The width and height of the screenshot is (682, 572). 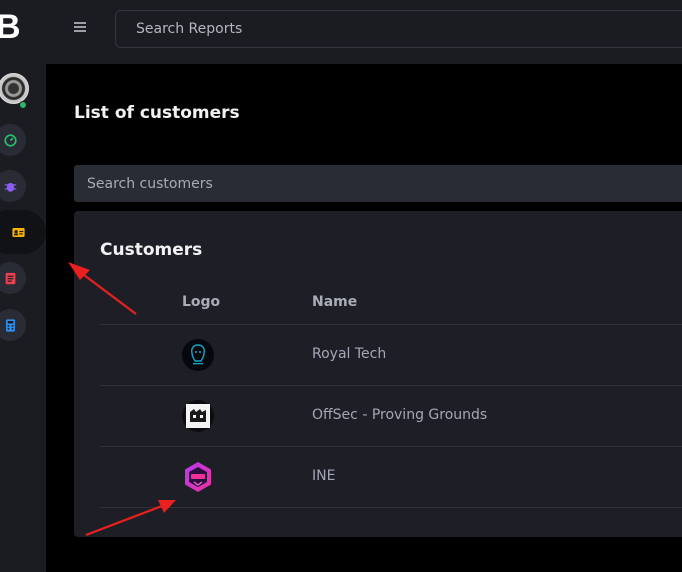 I want to click on menu-toggle-icon, so click(x=80, y=28).